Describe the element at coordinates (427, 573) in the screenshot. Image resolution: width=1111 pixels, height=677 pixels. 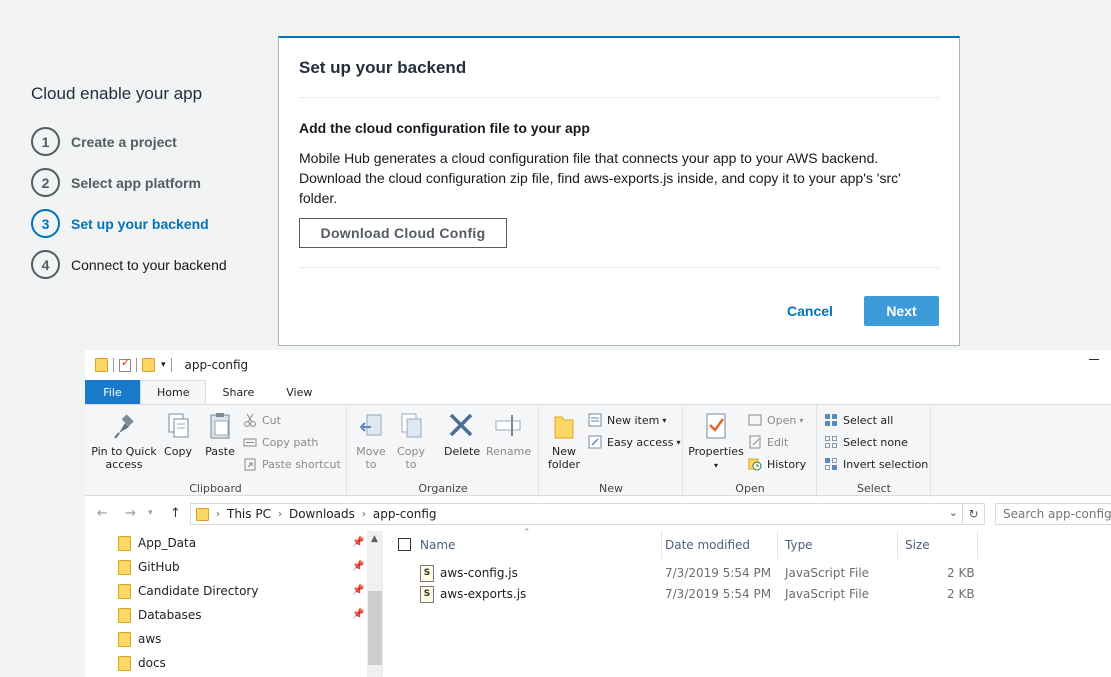
I see `javascript-file-icon: S` at that location.